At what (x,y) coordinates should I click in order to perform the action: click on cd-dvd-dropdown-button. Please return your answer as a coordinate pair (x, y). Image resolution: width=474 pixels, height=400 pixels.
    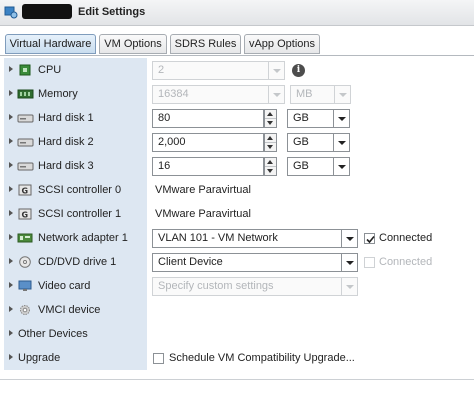
    Looking at the image, I should click on (350, 262).